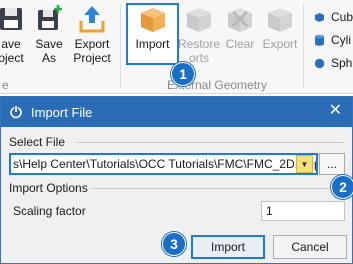 The image size is (353, 264). What do you see at coordinates (280, 44) in the screenshot?
I see `export-label: Export` at bounding box center [280, 44].